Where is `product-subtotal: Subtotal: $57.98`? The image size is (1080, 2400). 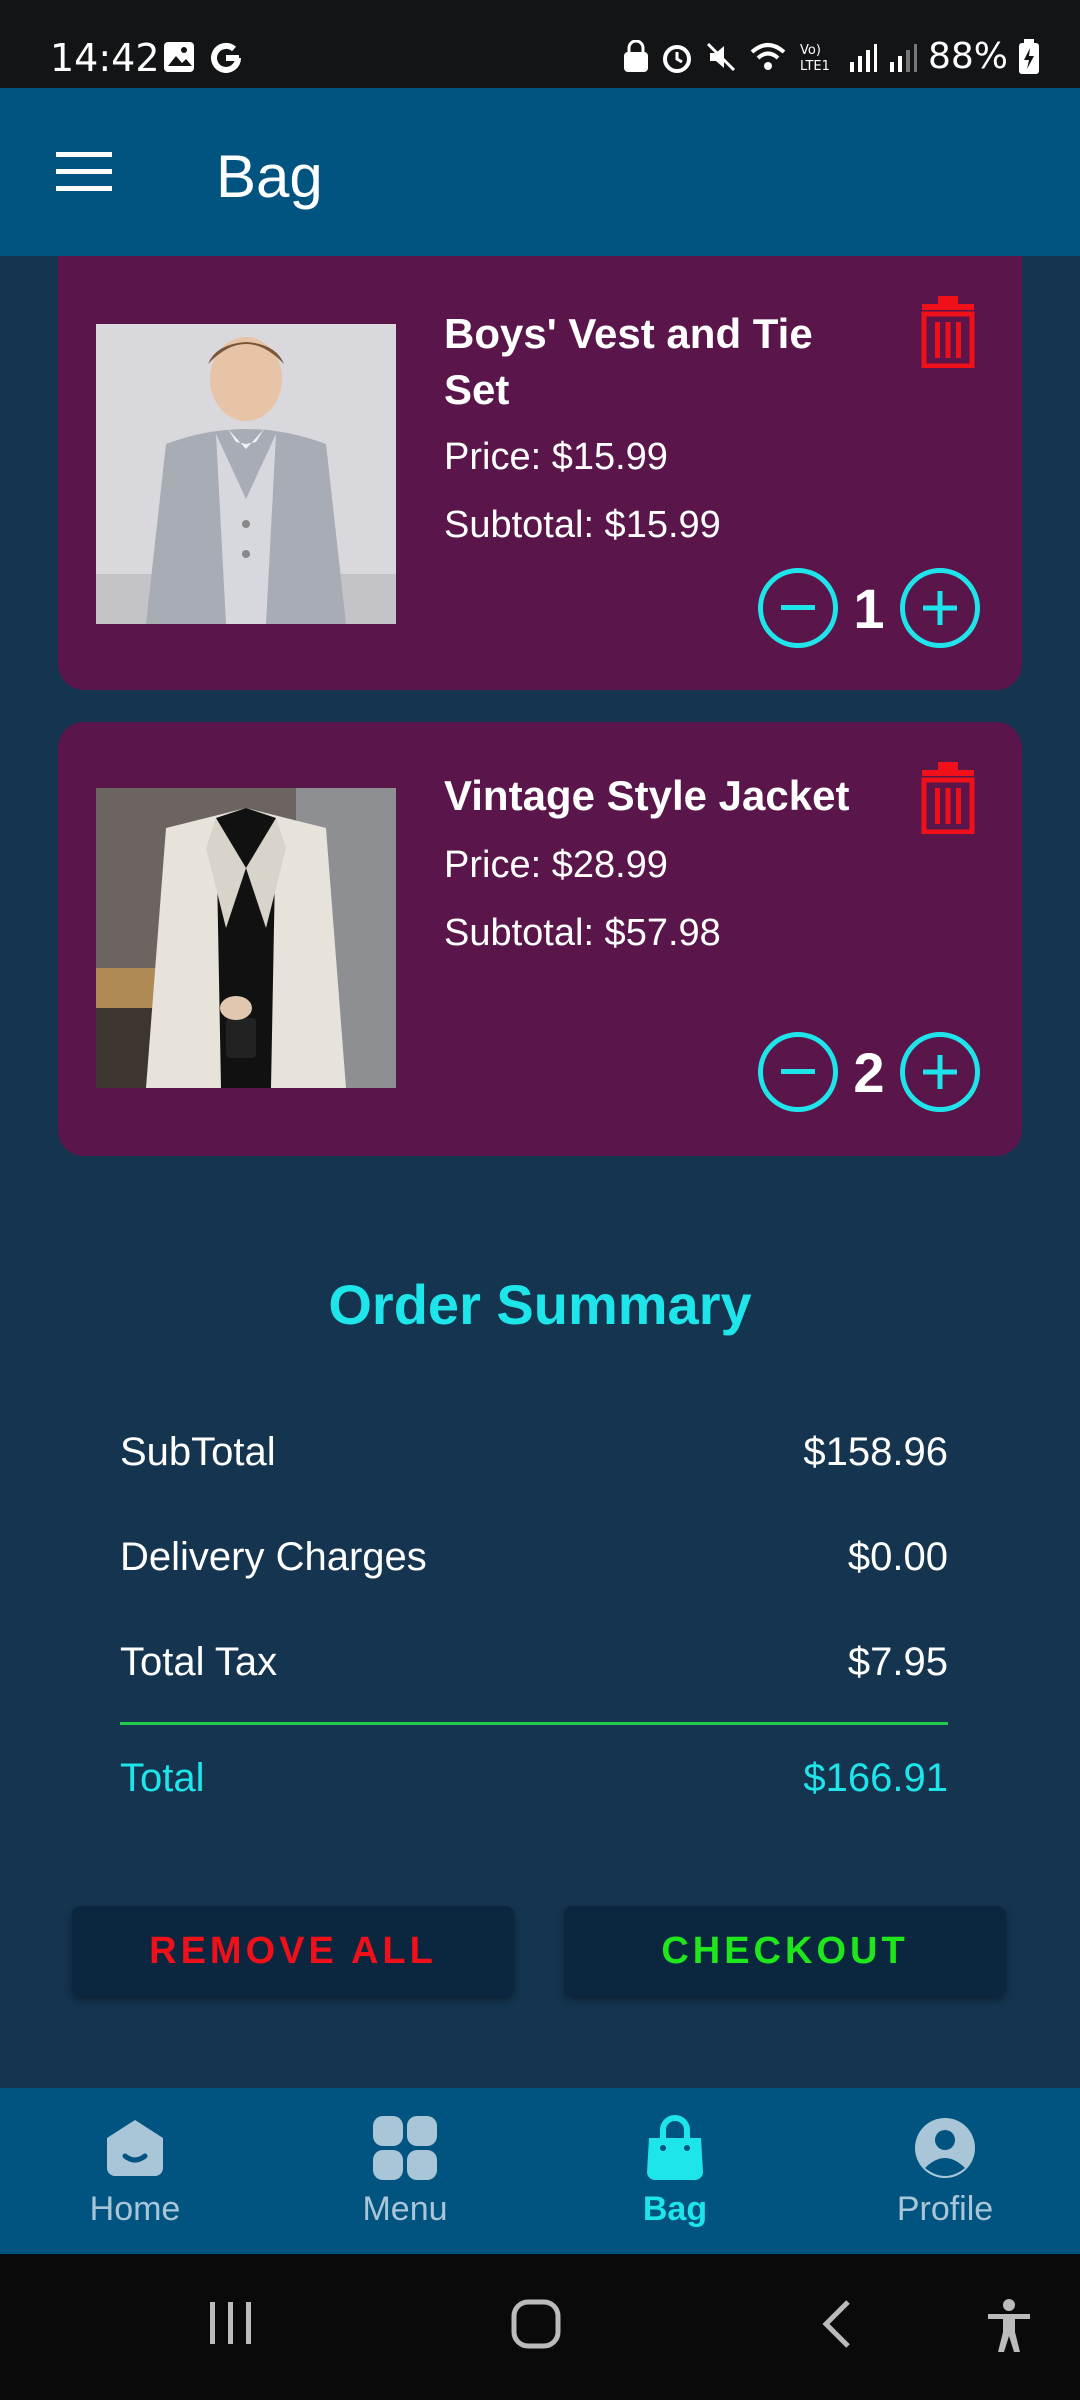 product-subtotal: Subtotal: $57.98 is located at coordinates (582, 933).